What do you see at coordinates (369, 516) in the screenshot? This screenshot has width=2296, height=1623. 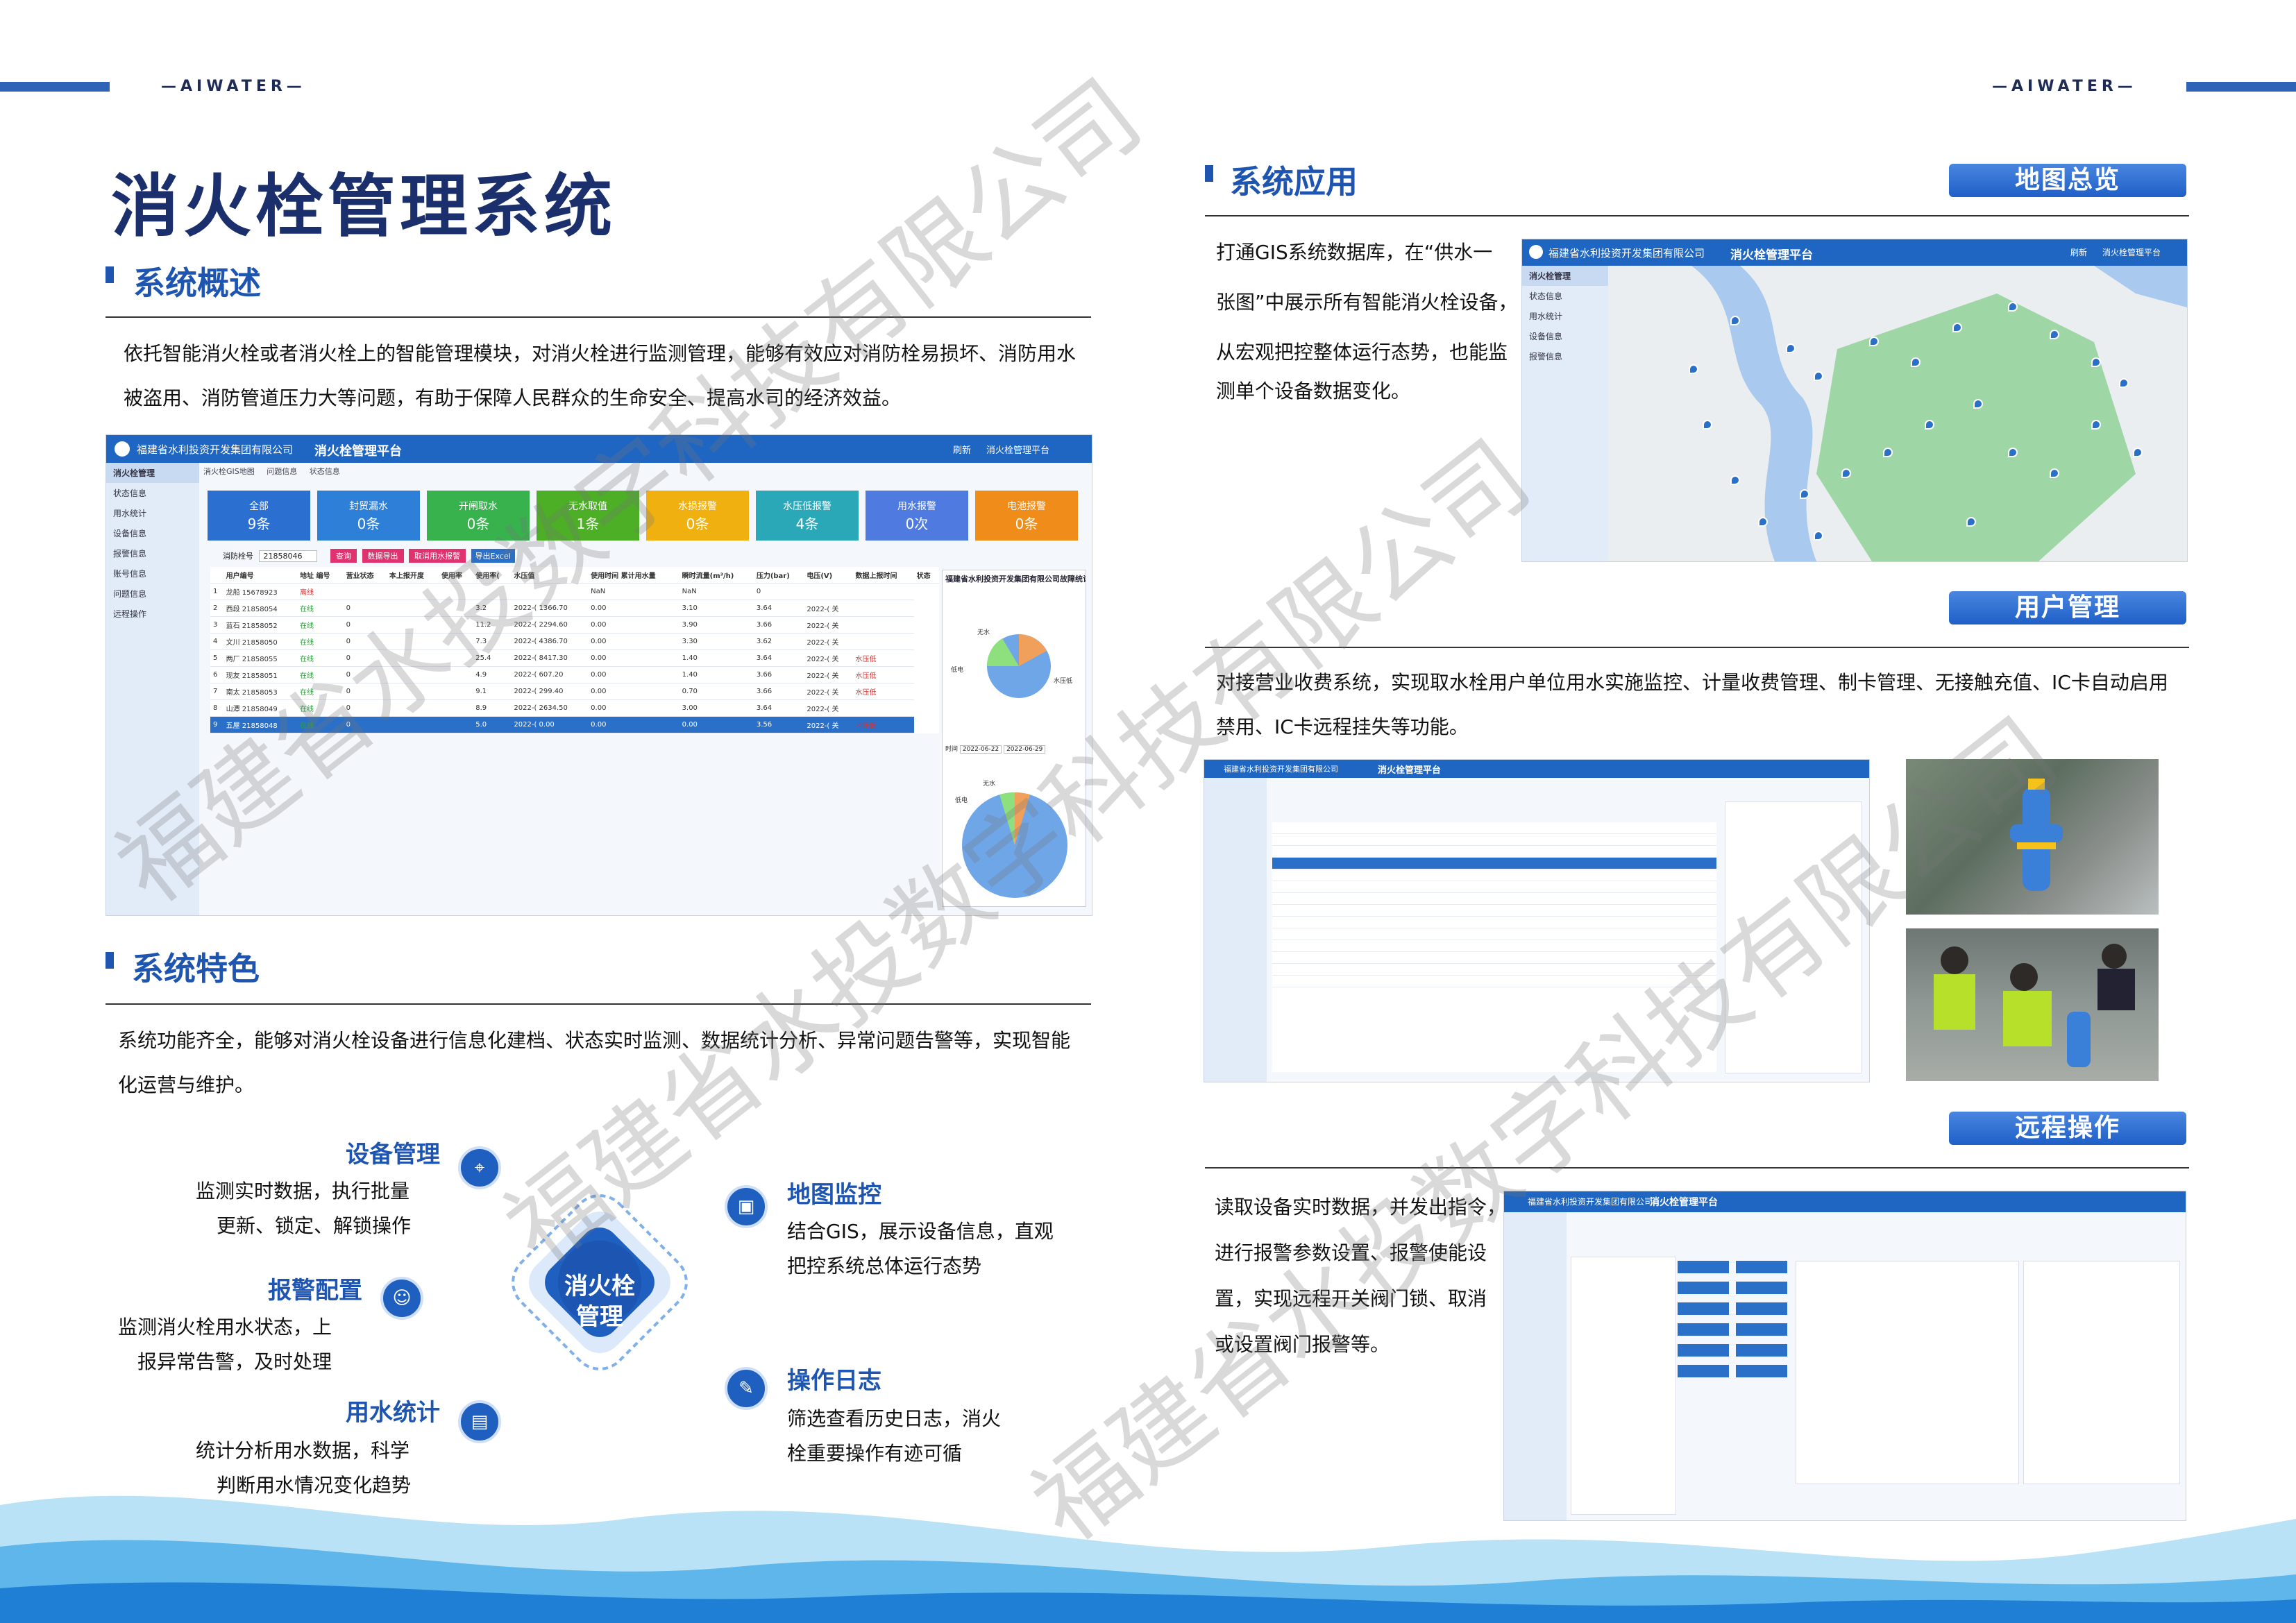 I see `stat-card: 封贸漏水 0条` at bounding box center [369, 516].